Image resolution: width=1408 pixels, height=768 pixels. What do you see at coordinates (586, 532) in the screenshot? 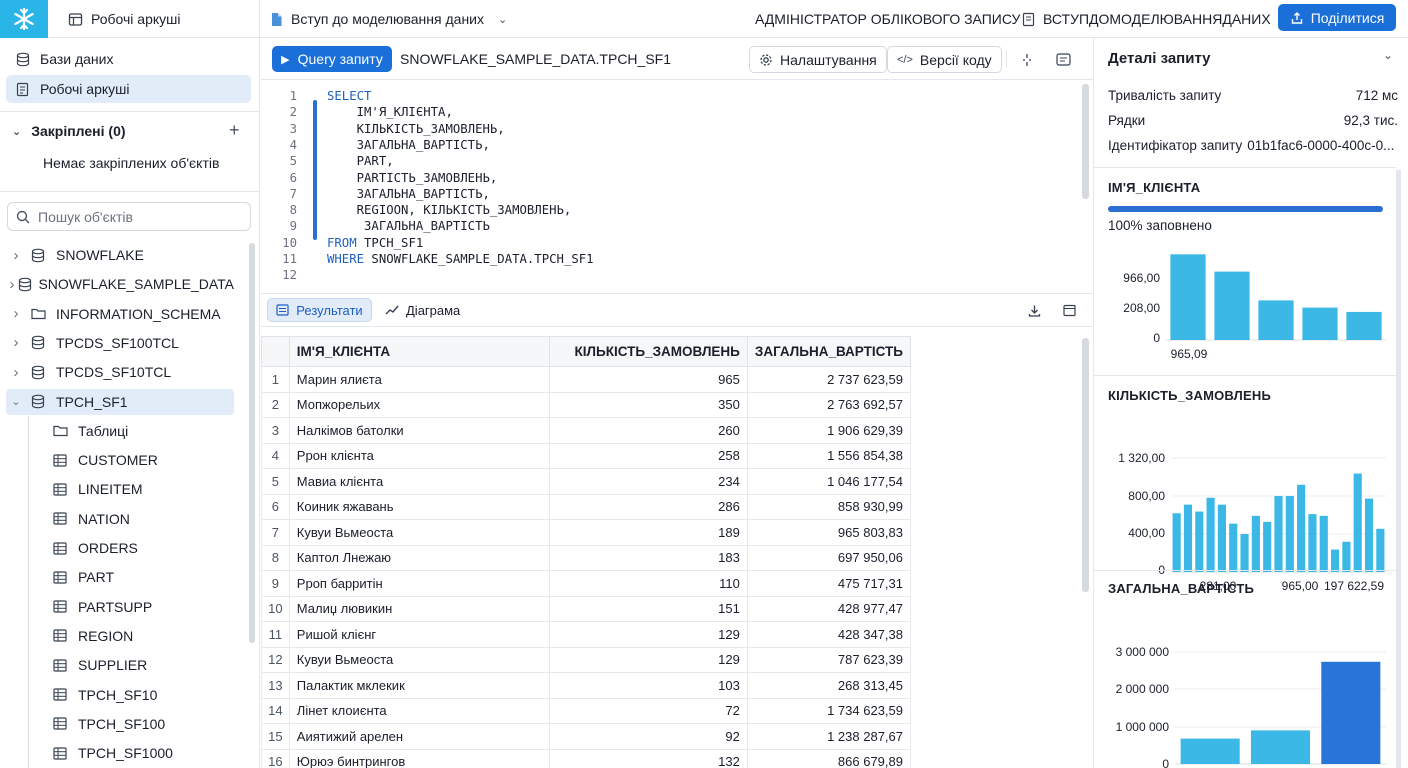
I see `table-row: 7 Кувуи Вьмеоста 189 965 803,83` at bounding box center [586, 532].